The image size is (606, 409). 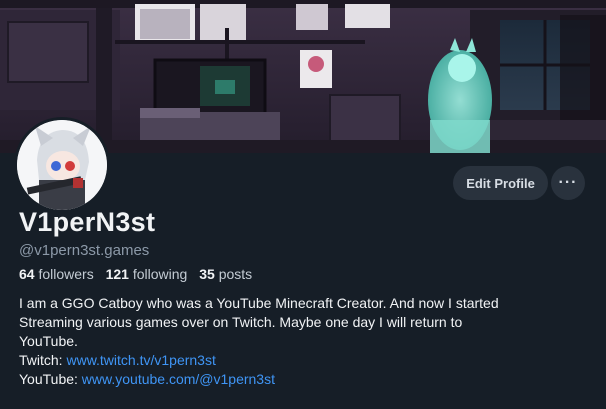 I want to click on more-options-button: ···, so click(x=568, y=183).